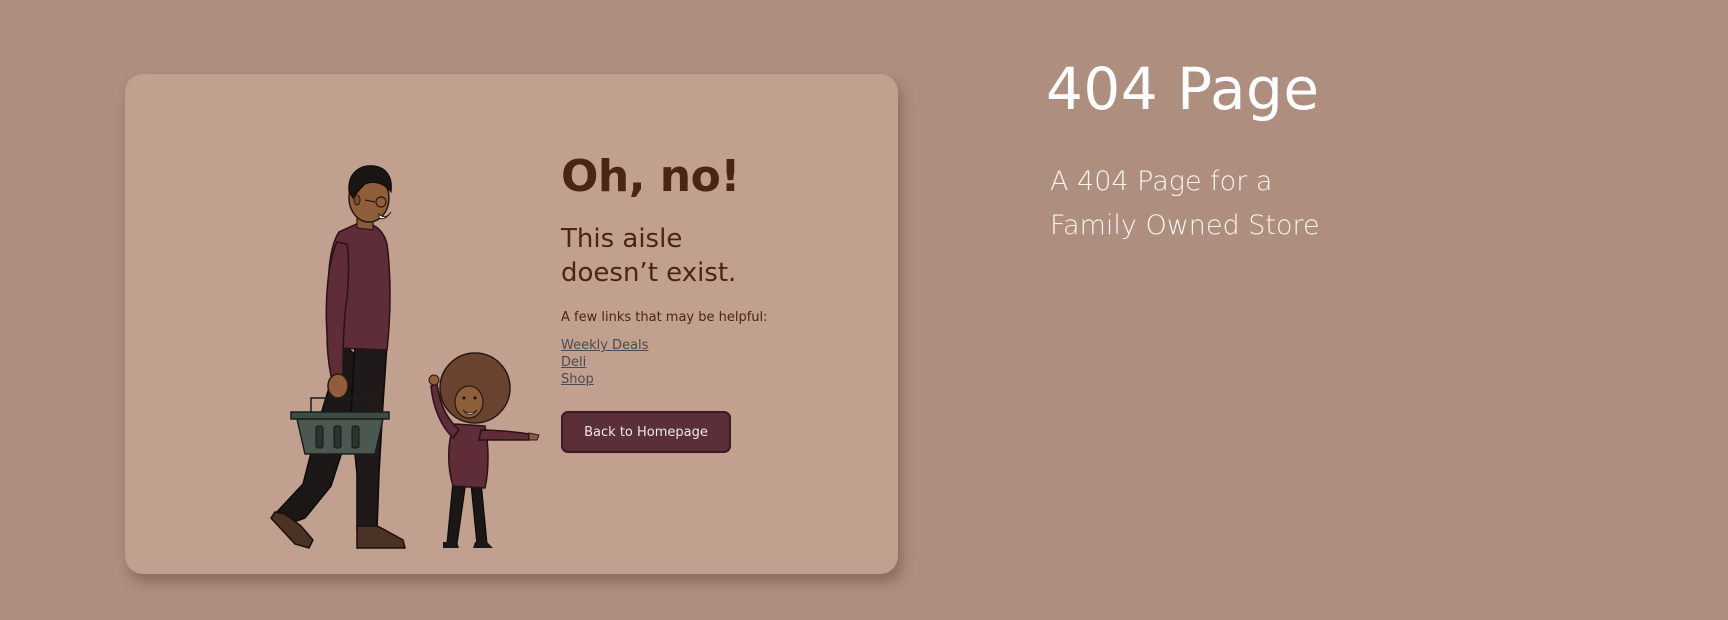  What do you see at coordinates (716, 379) in the screenshot?
I see `link-shop: Shop` at bounding box center [716, 379].